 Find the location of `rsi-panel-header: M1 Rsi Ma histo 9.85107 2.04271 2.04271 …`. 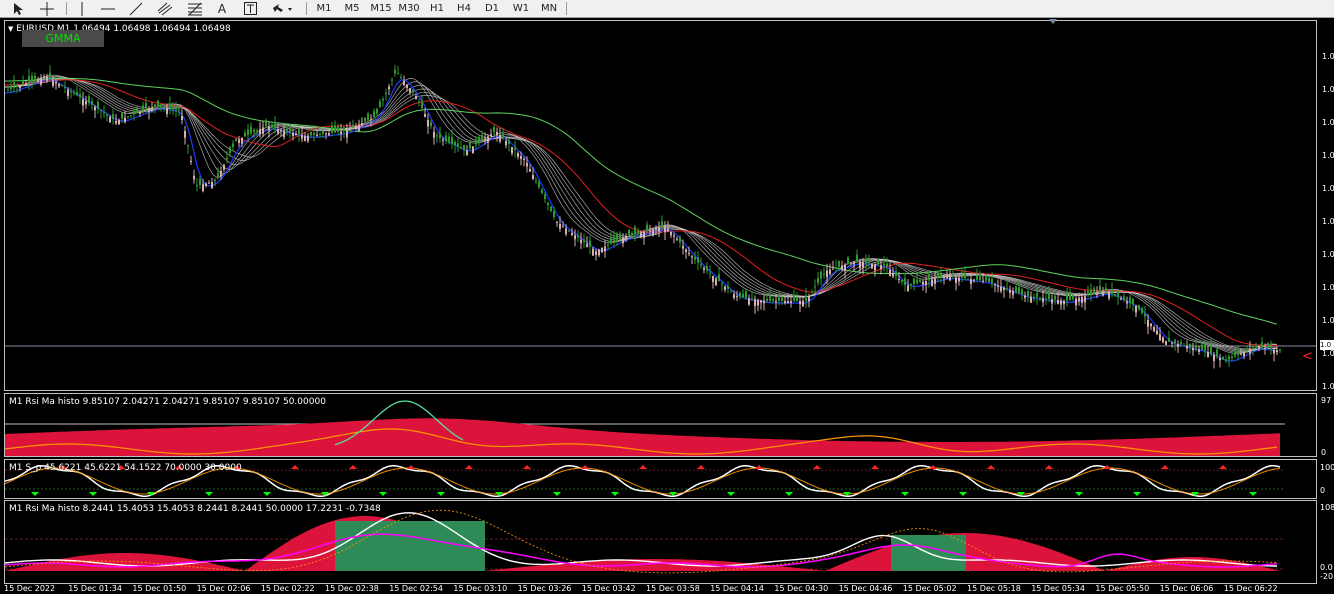

rsi-panel-header: M1 Rsi Ma histo 9.85107 2.04271 2.04271 … is located at coordinates (167, 402).